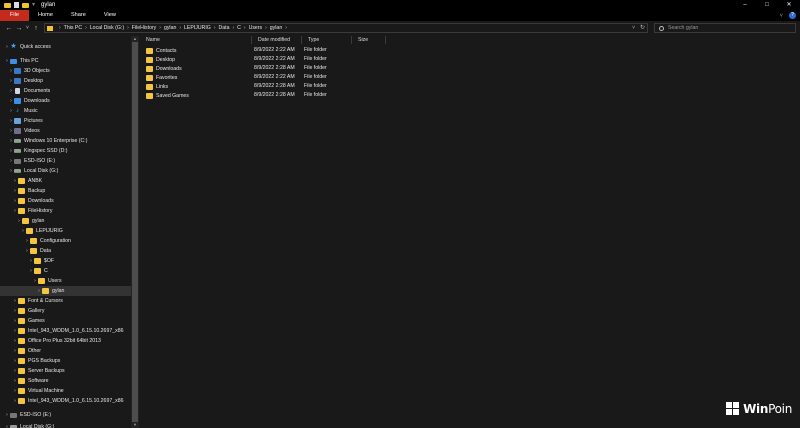  What do you see at coordinates (633, 28) in the screenshot?
I see `address-dropdown-icon: ˅` at bounding box center [633, 28].